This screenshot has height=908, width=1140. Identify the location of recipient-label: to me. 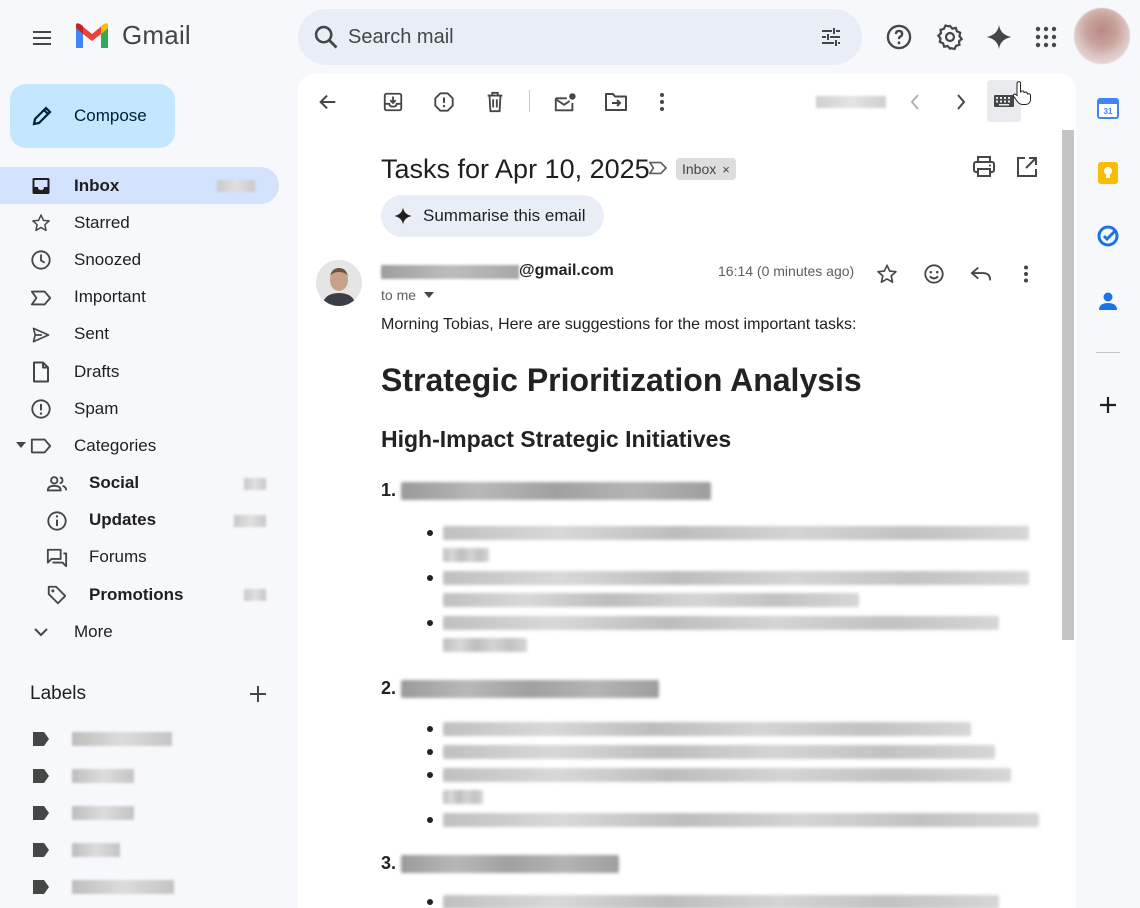
(399, 295).